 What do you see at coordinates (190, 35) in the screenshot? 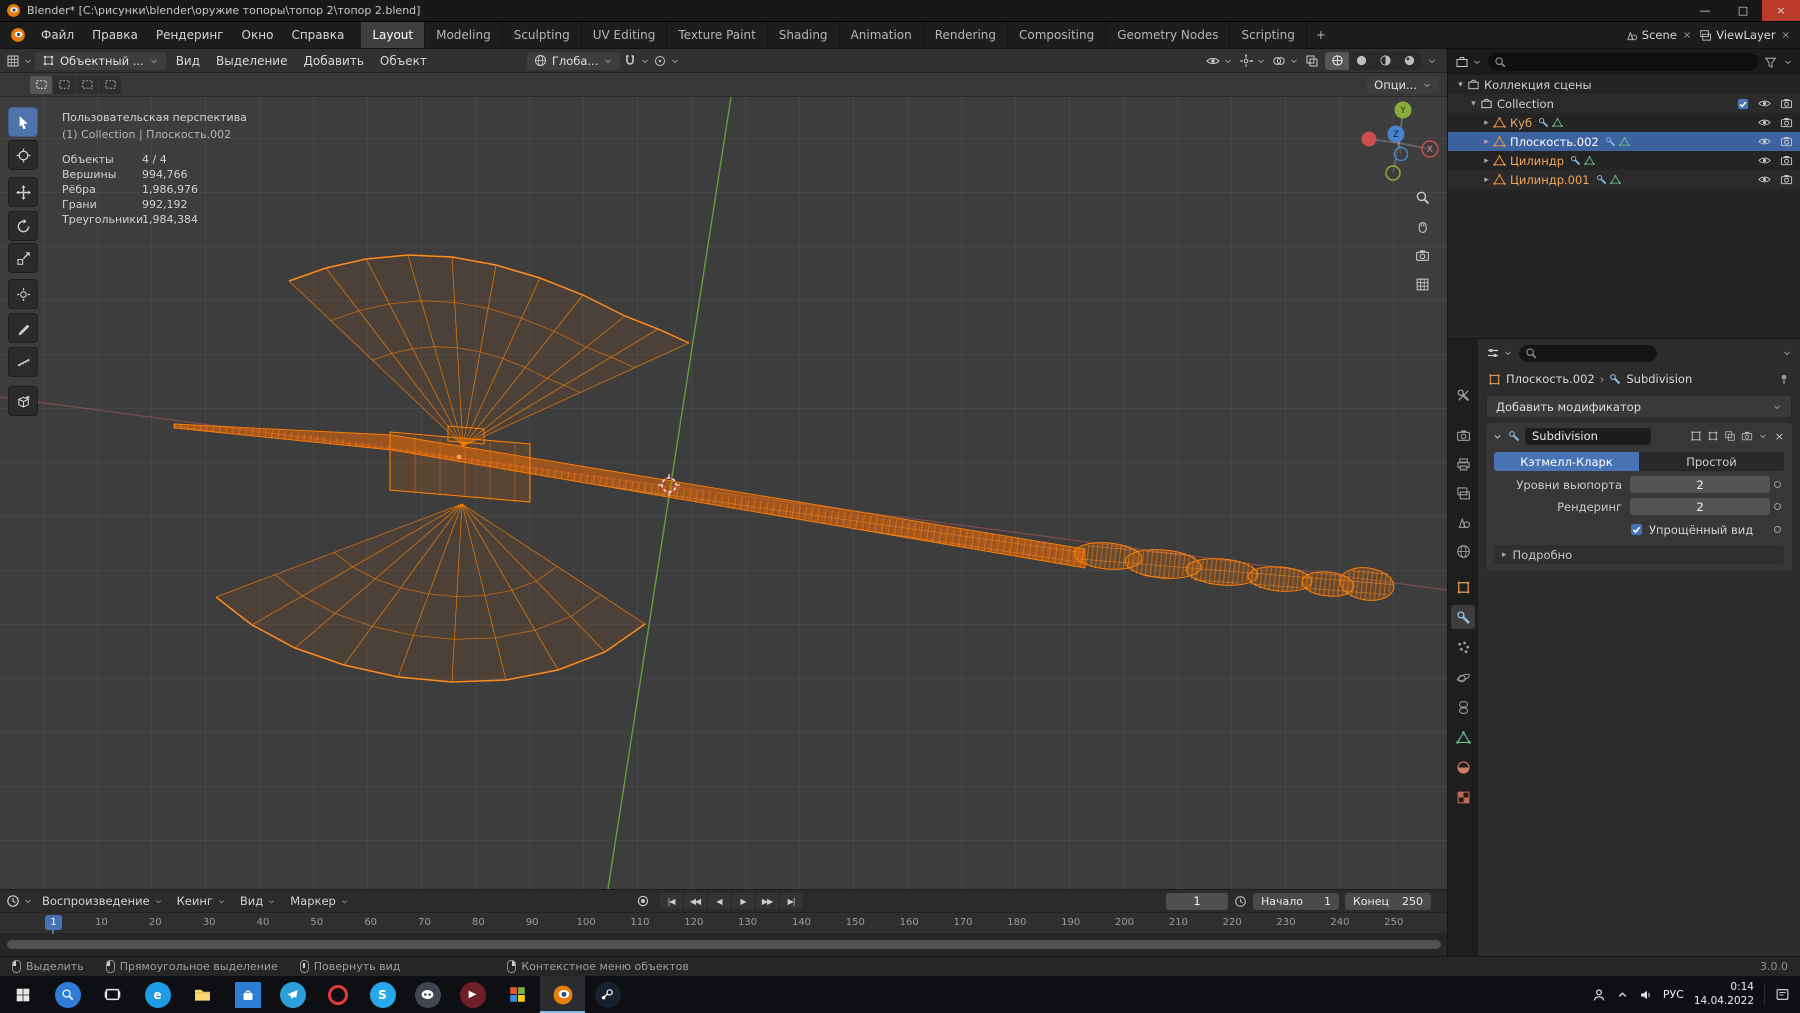
I see `topbar-menu-item: Рендеринг` at bounding box center [190, 35].